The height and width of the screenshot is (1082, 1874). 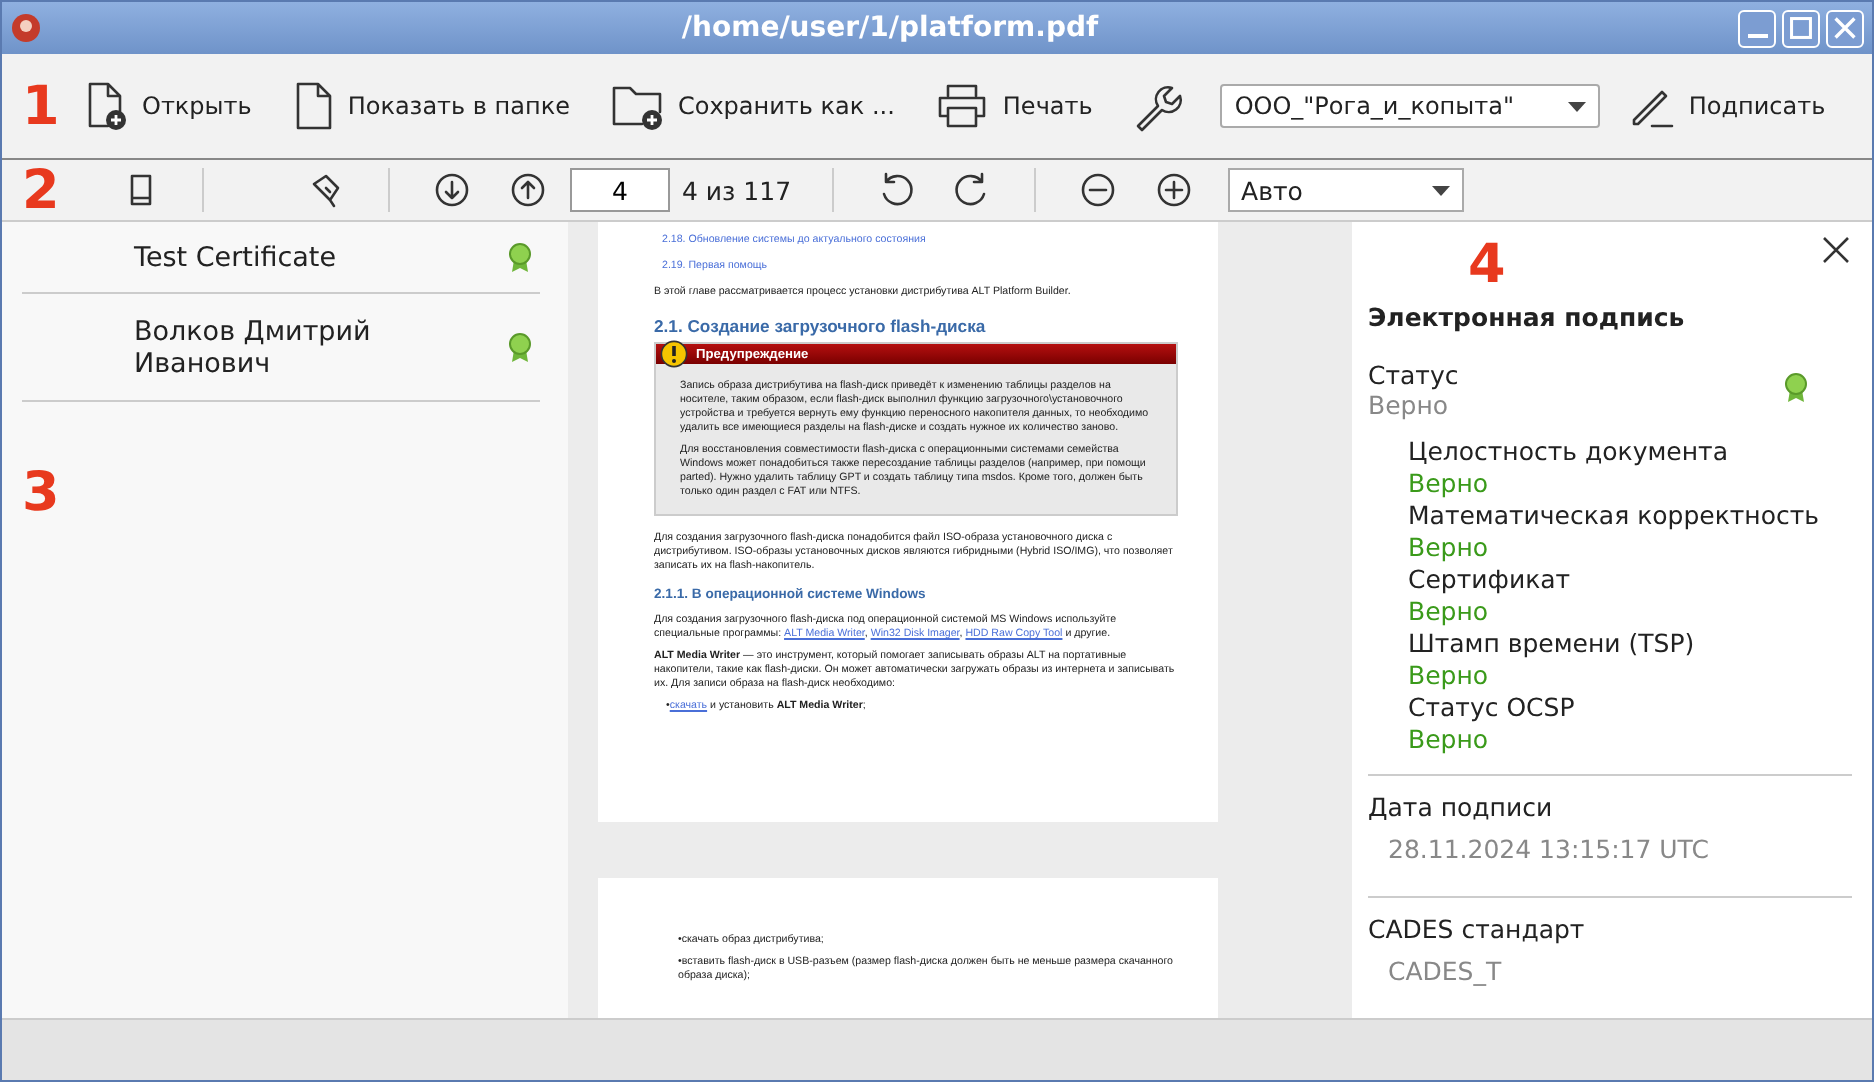 What do you see at coordinates (971, 190) in the screenshot?
I see `rotate-right-icon` at bounding box center [971, 190].